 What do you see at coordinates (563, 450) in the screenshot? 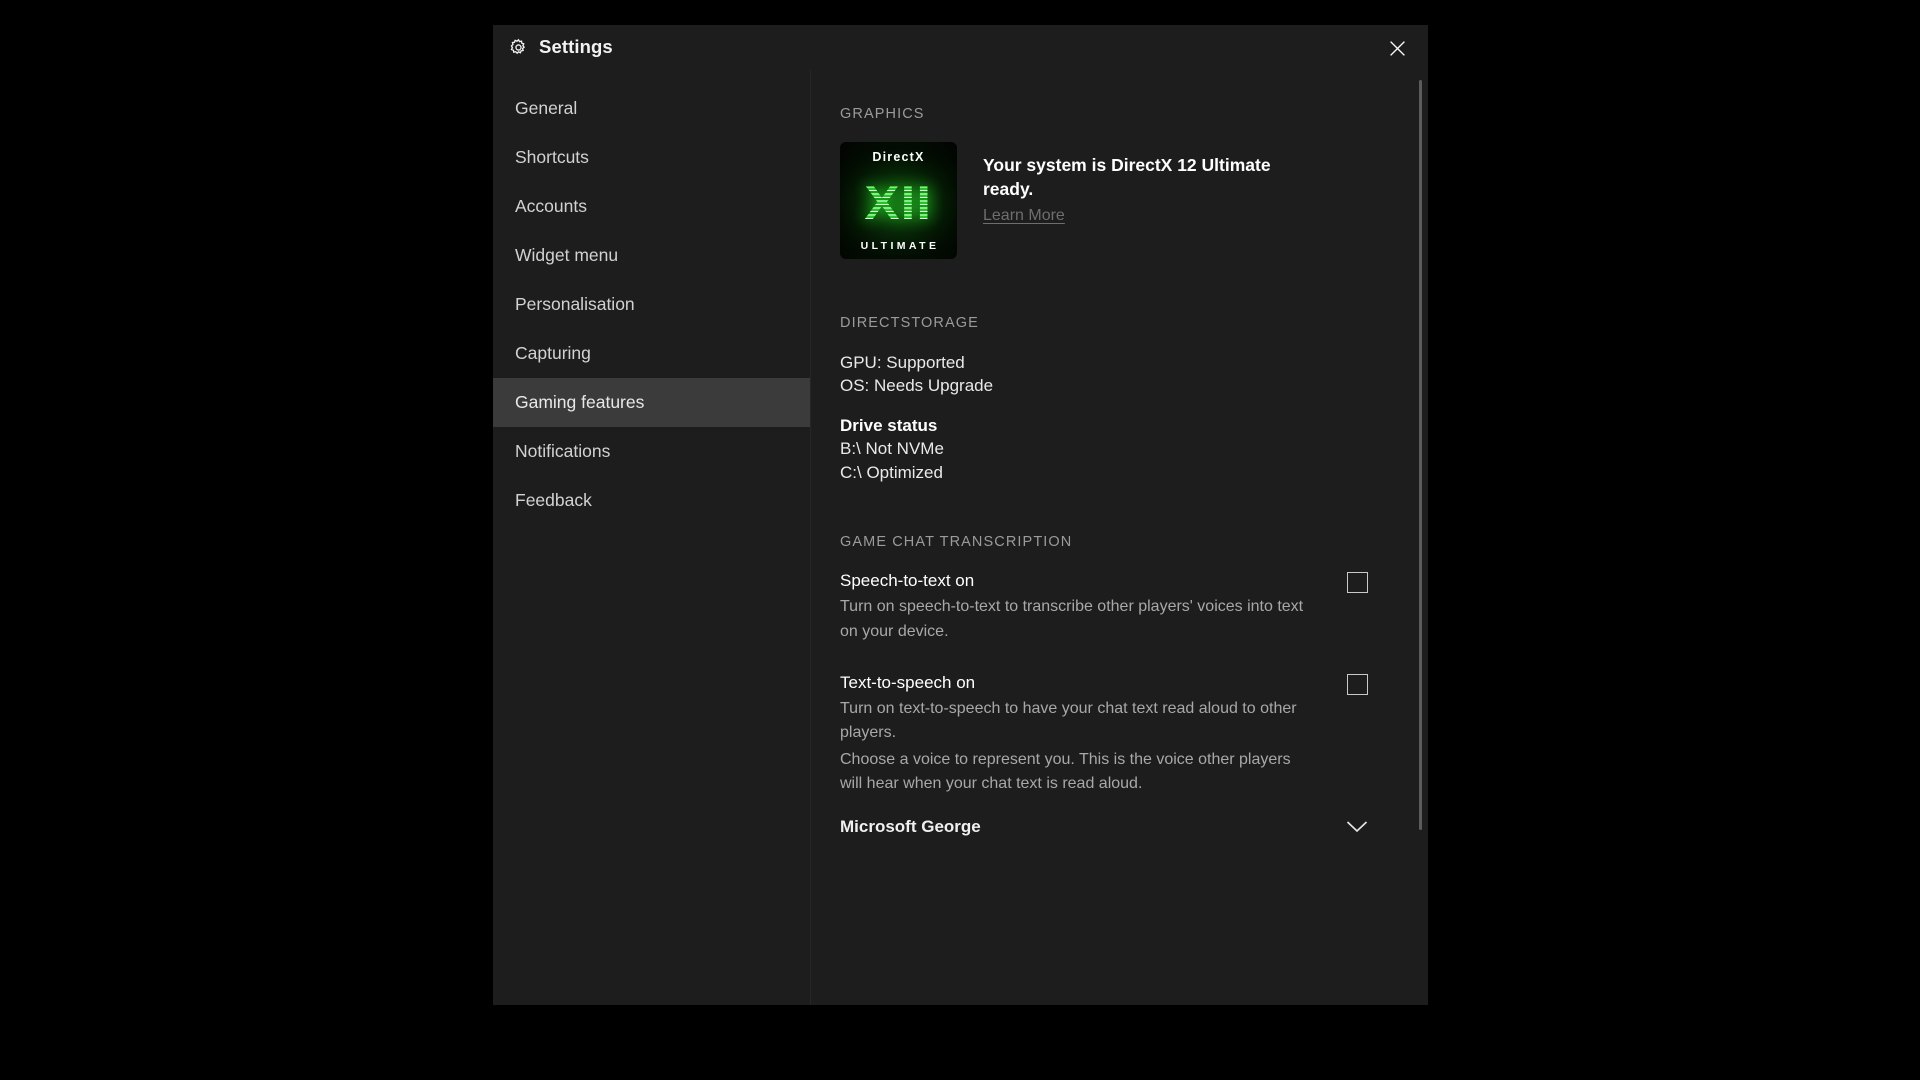
I see `sidebar-item-label: Notifications` at bounding box center [563, 450].